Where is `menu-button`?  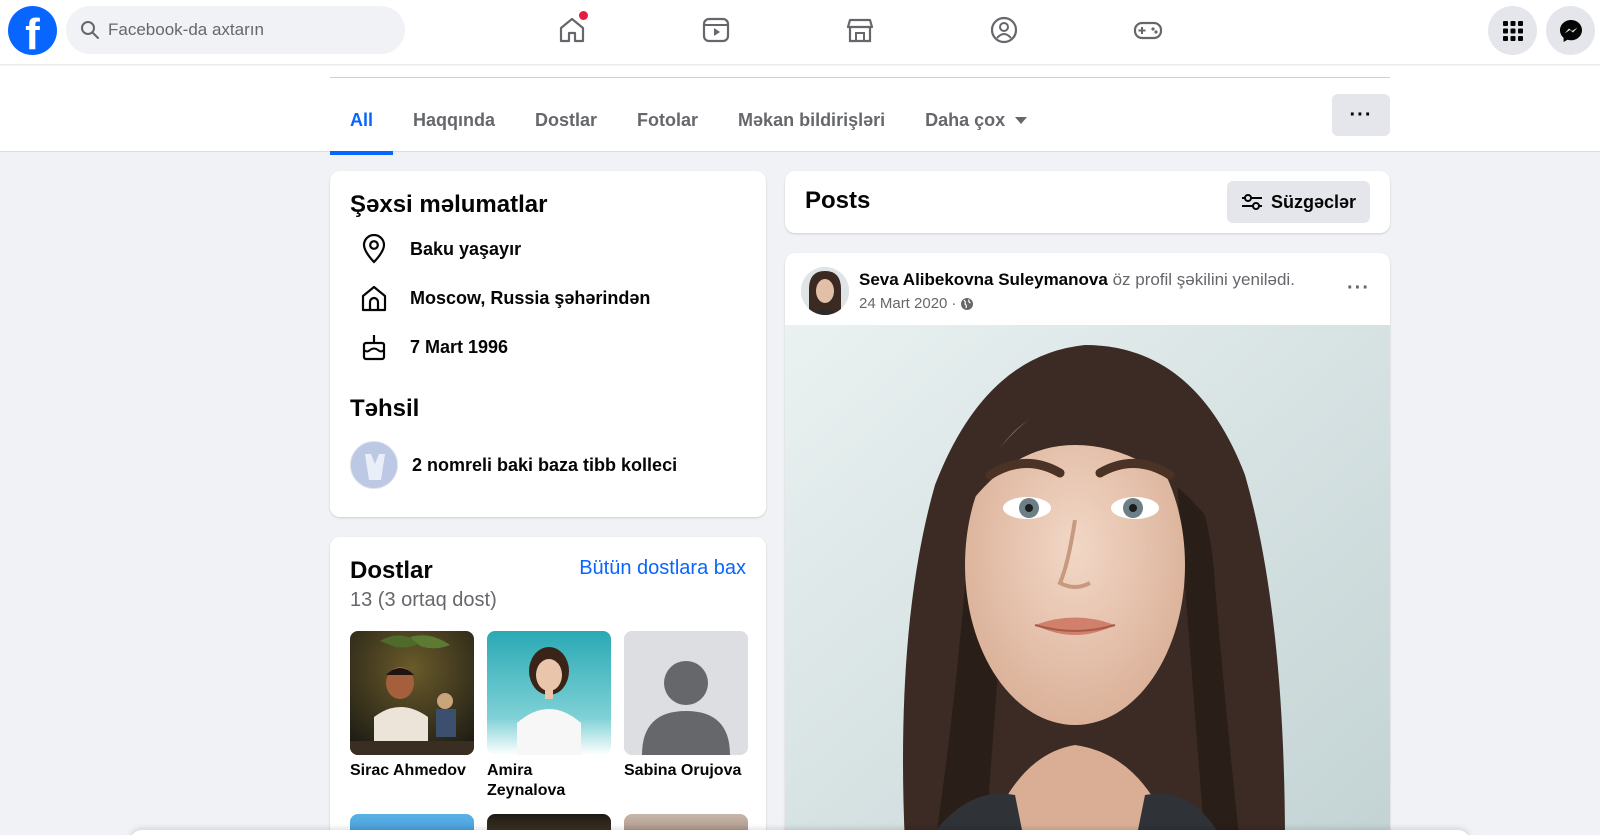 menu-button is located at coordinates (1512, 30).